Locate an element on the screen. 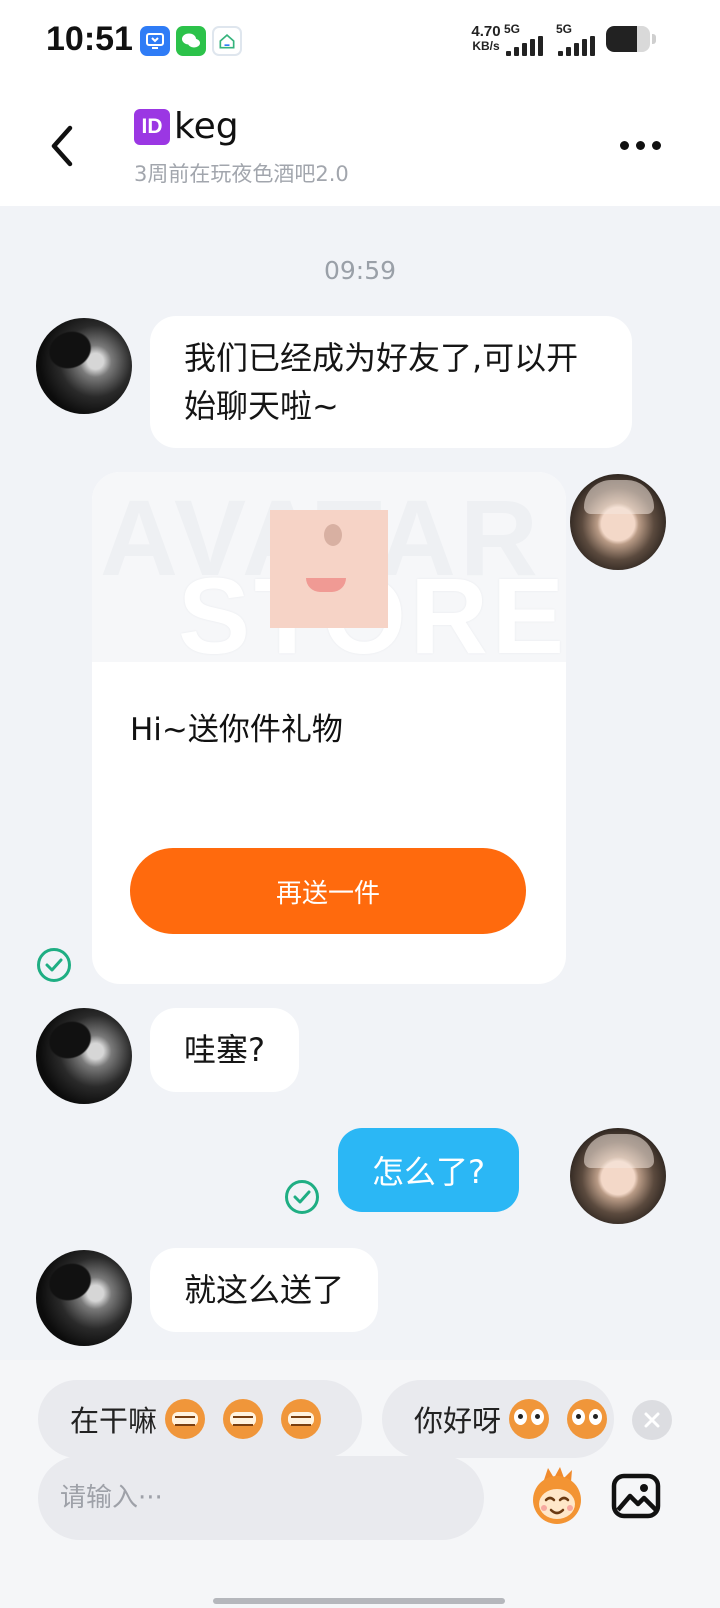 This screenshot has height=1608, width=720. quick-reply-text: 在干嘛 is located at coordinates (114, 1421).